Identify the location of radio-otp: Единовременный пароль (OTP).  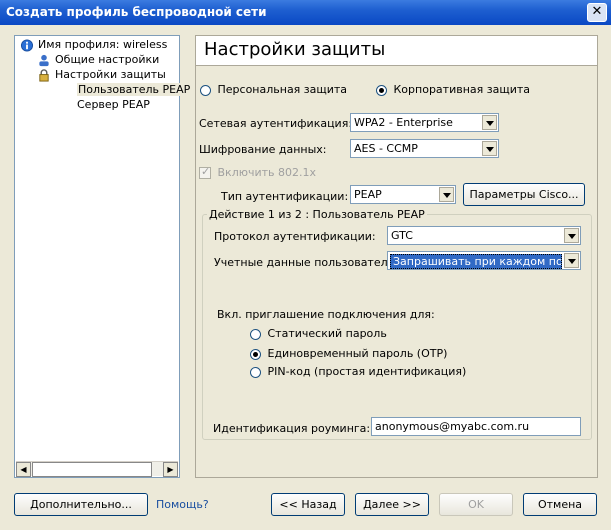
(348, 353).